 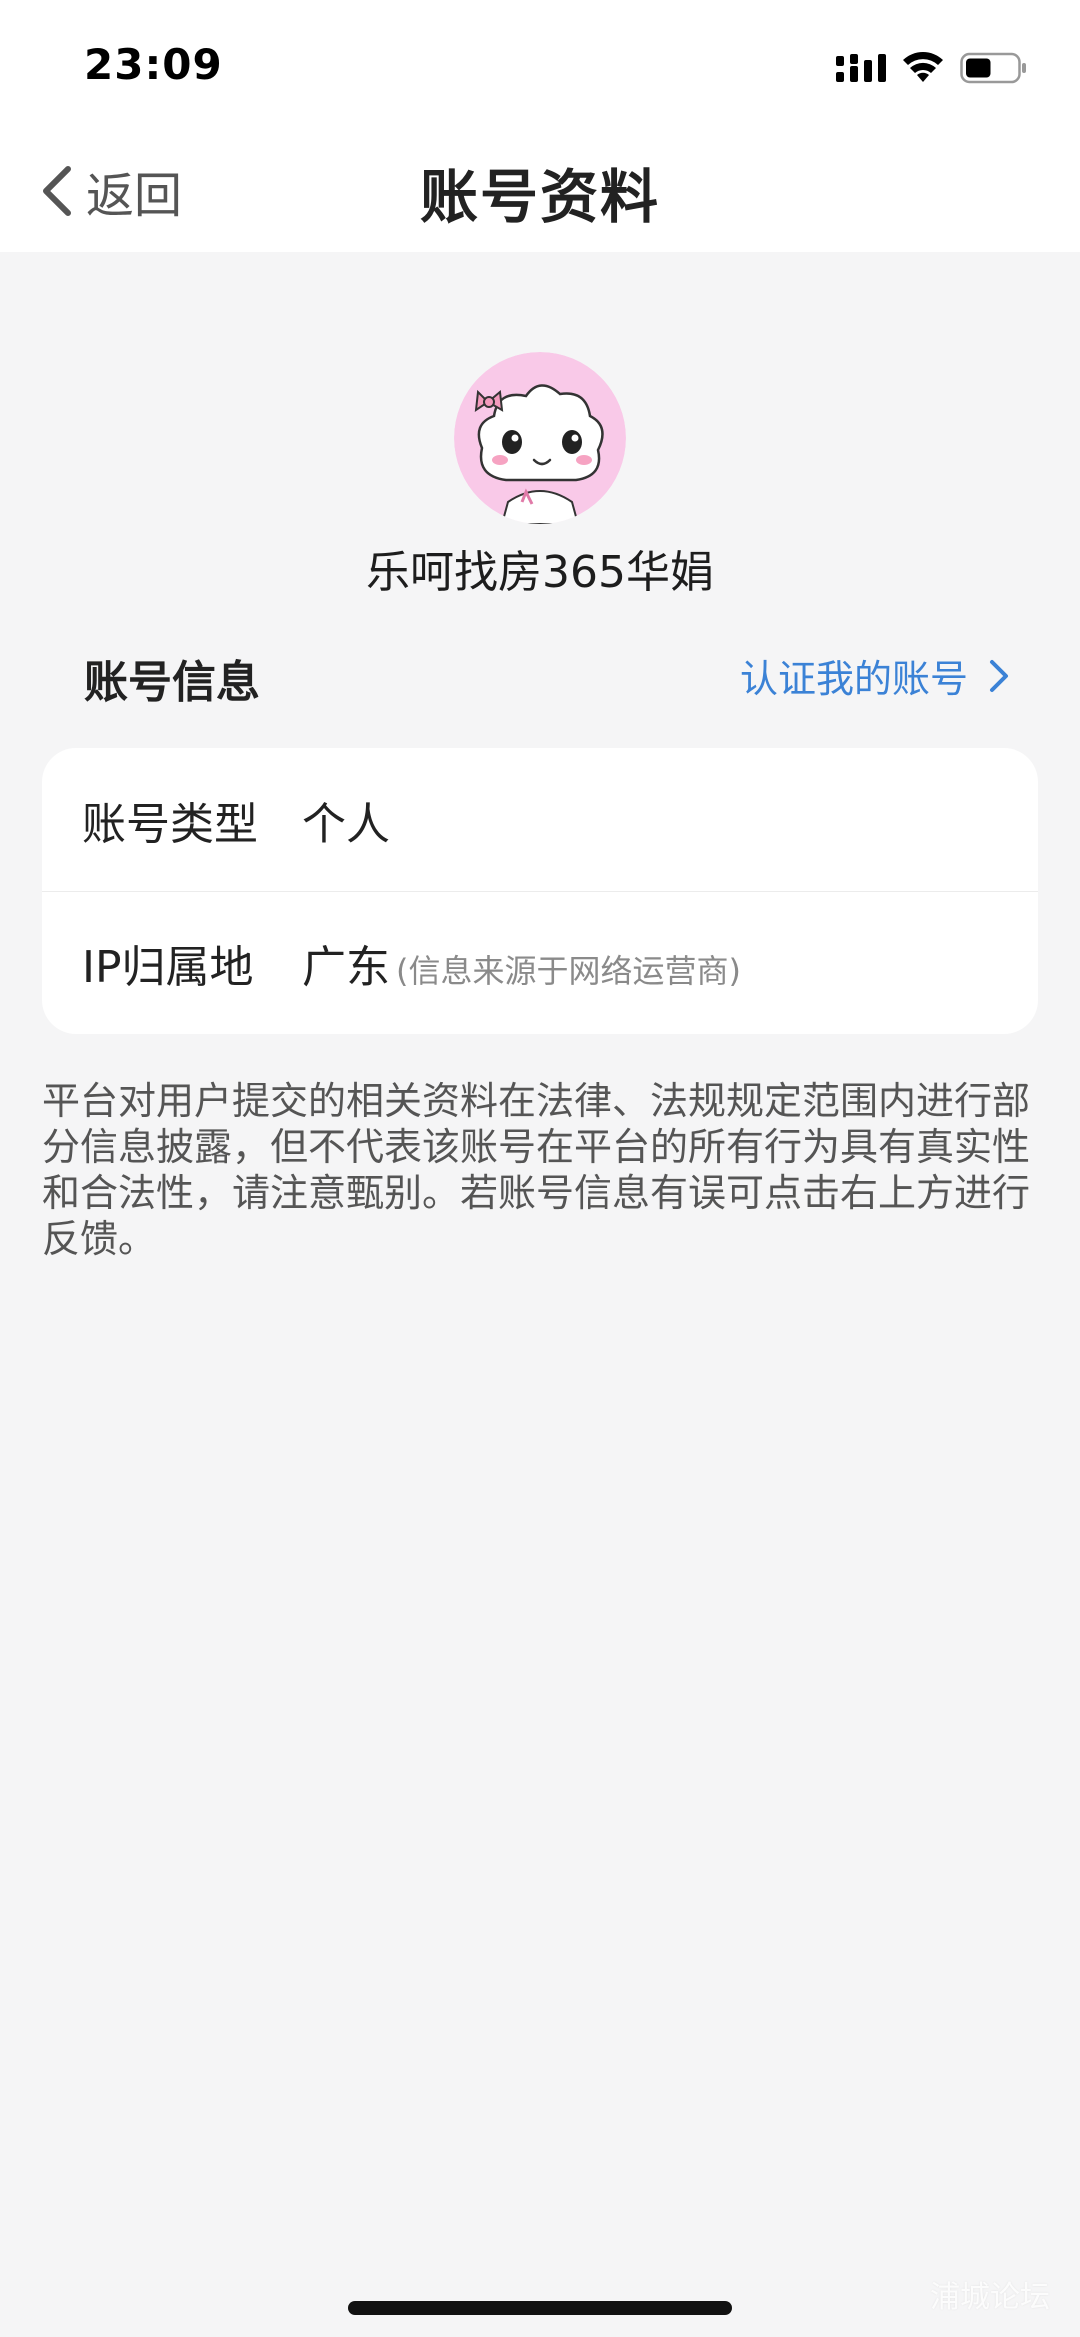 What do you see at coordinates (540, 2308) in the screenshot?
I see `home-indicator` at bounding box center [540, 2308].